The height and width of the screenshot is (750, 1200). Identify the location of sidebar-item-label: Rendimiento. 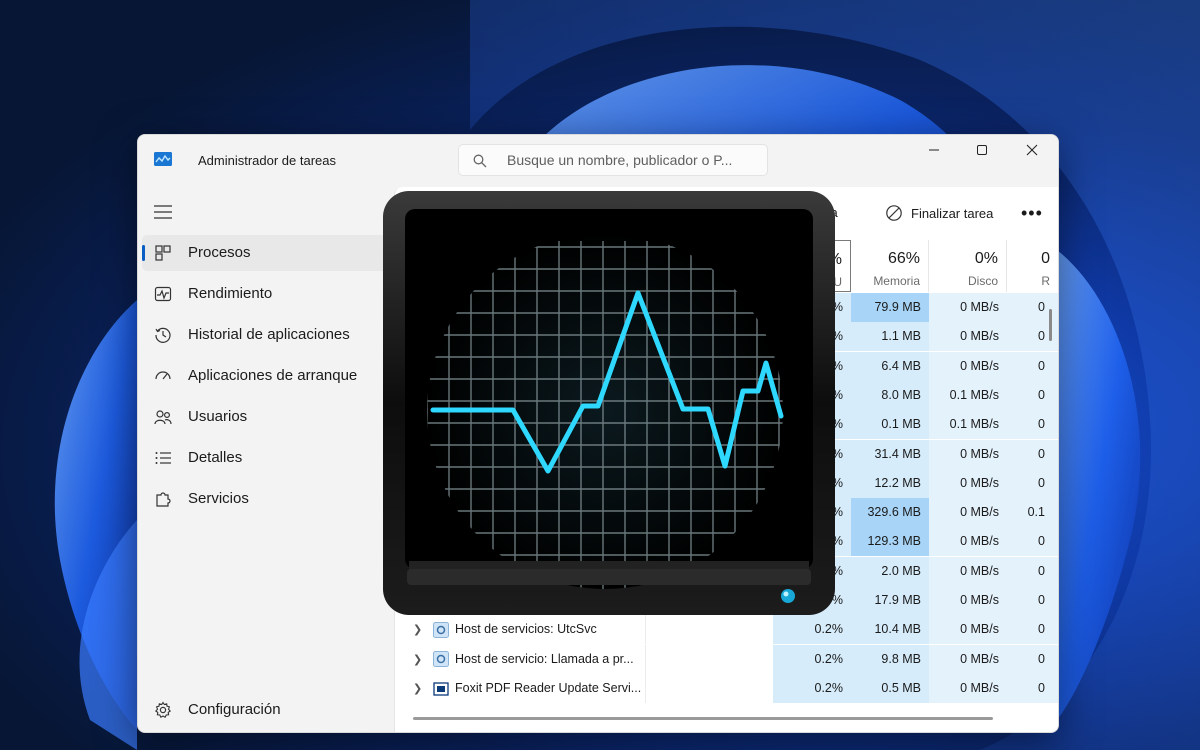
(230, 293).